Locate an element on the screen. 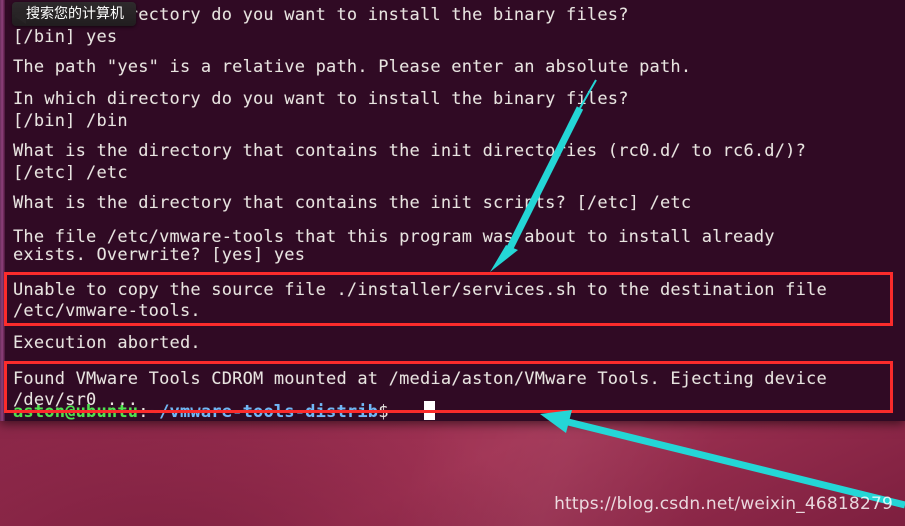  tooltip-label: 搜索您的计算机 is located at coordinates (75, 14).